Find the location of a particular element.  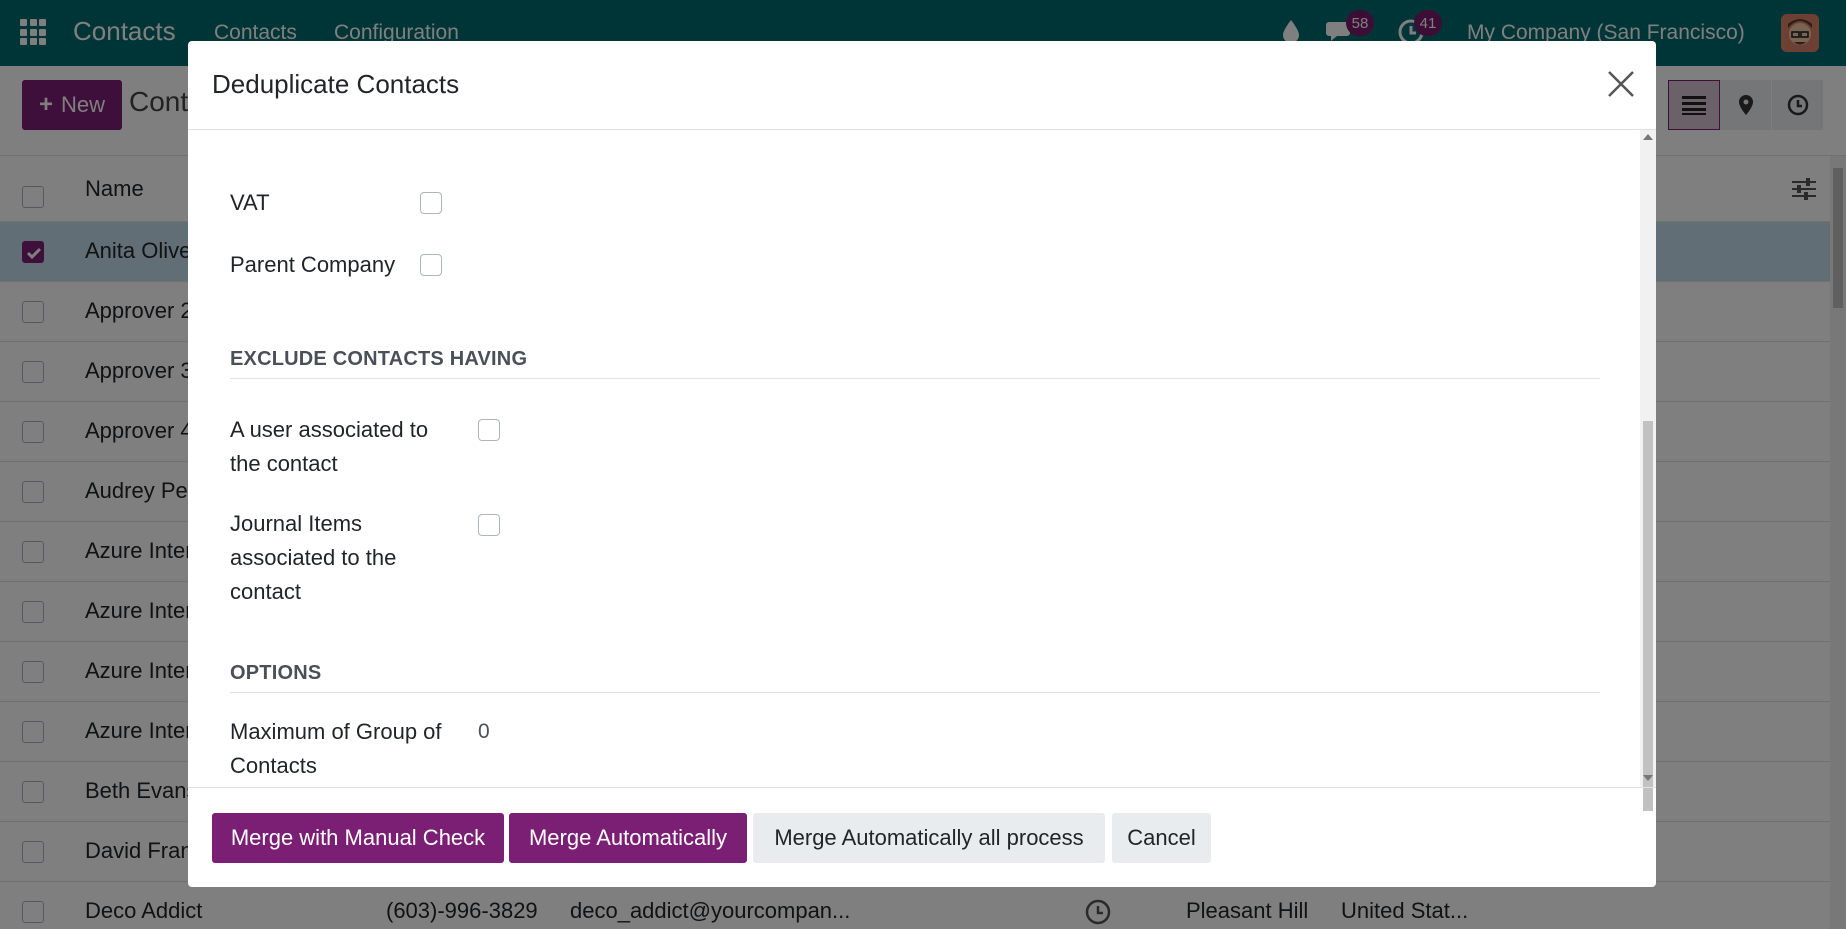

max-group-input: 0 is located at coordinates (484, 732).